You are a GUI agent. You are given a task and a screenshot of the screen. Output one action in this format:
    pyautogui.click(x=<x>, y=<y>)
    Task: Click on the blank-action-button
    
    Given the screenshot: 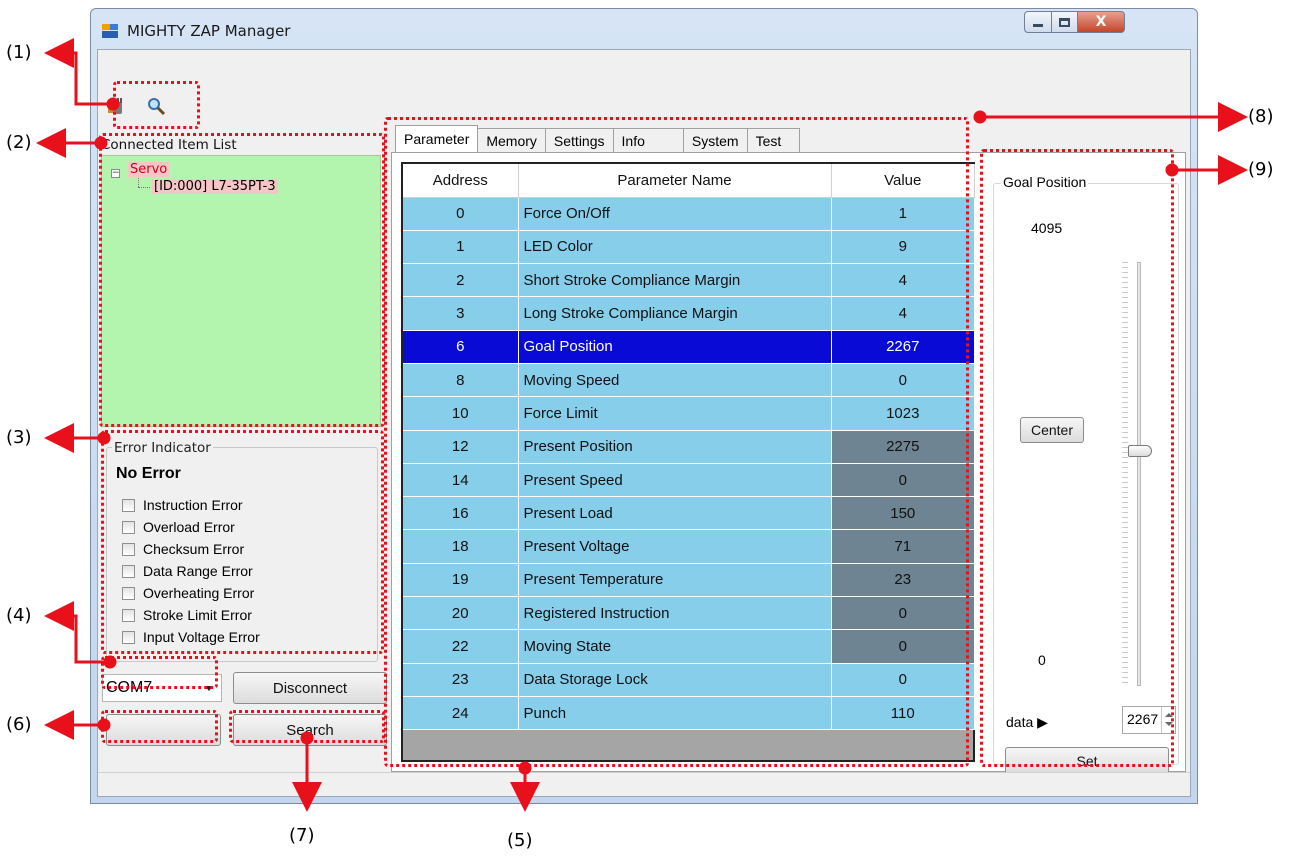 What is the action you would take?
    pyautogui.click(x=163, y=730)
    